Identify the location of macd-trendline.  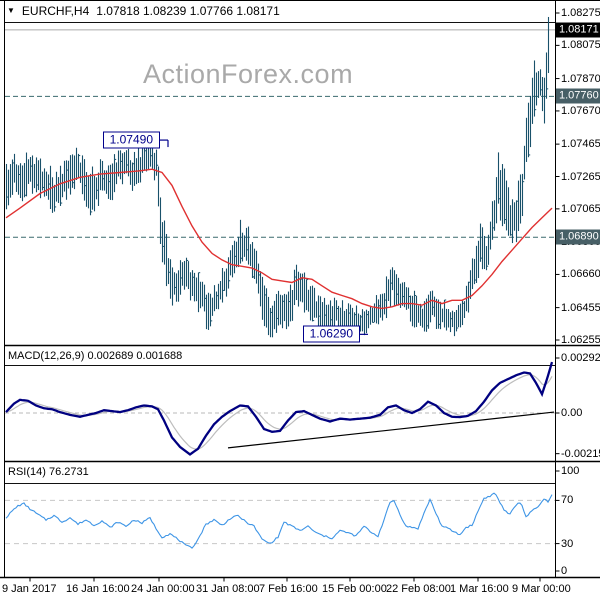
(391, 430).